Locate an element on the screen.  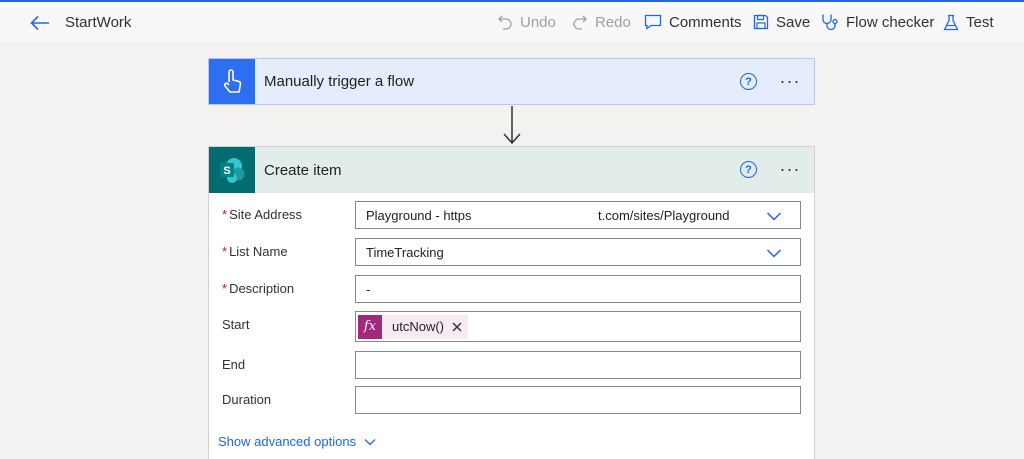
redo-label: Redo is located at coordinates (613, 22).